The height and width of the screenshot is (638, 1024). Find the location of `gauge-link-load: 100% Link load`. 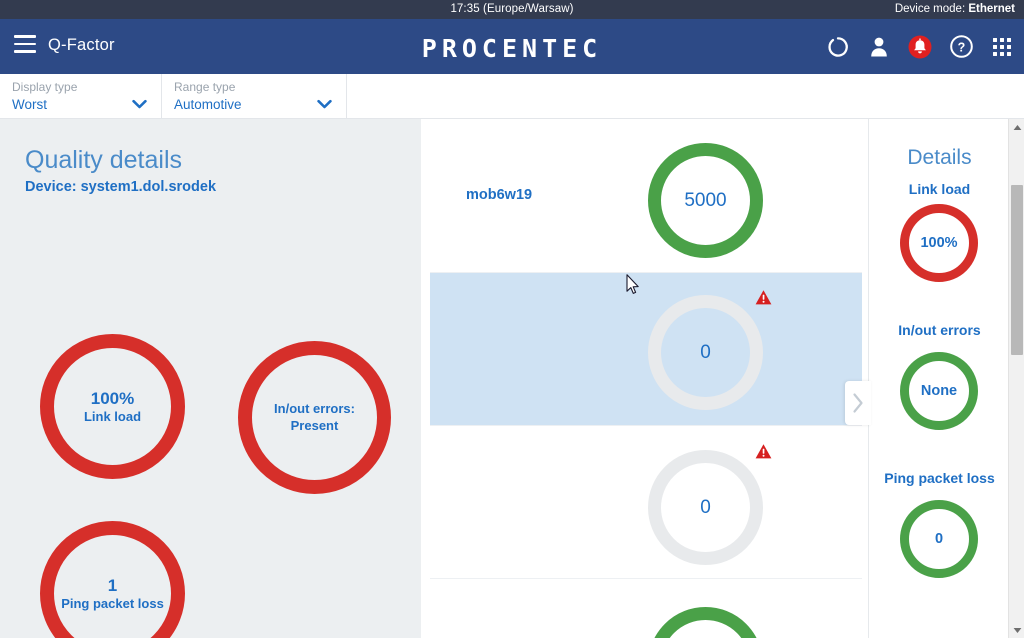

gauge-link-load: 100% Link load is located at coordinates (112, 406).